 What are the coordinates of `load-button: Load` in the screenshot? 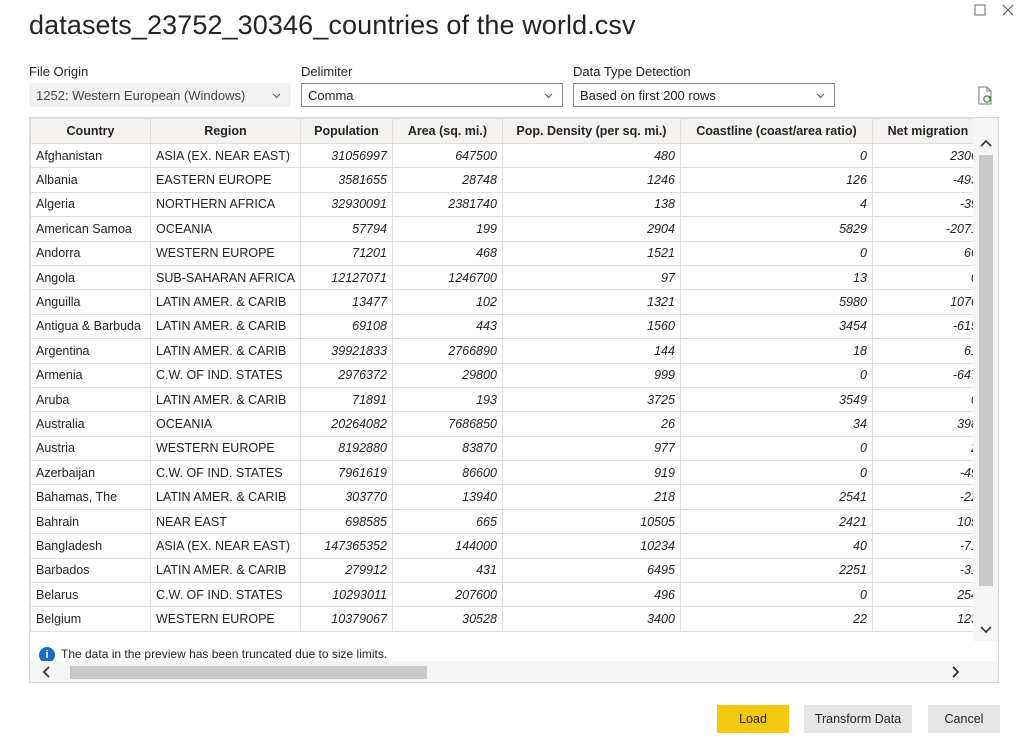 It's located at (753, 719).